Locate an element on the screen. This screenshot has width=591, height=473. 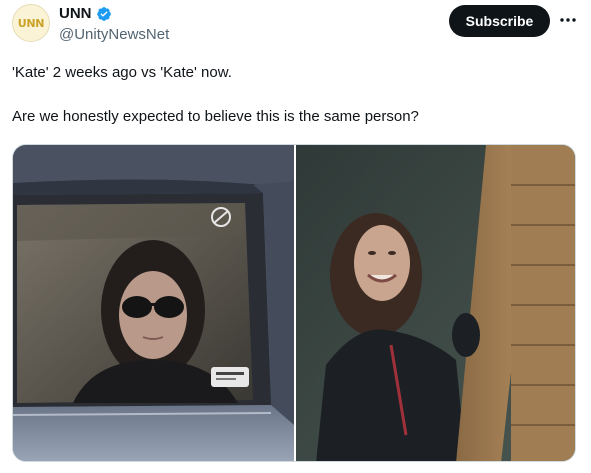
more-options-icon is located at coordinates (568, 20).